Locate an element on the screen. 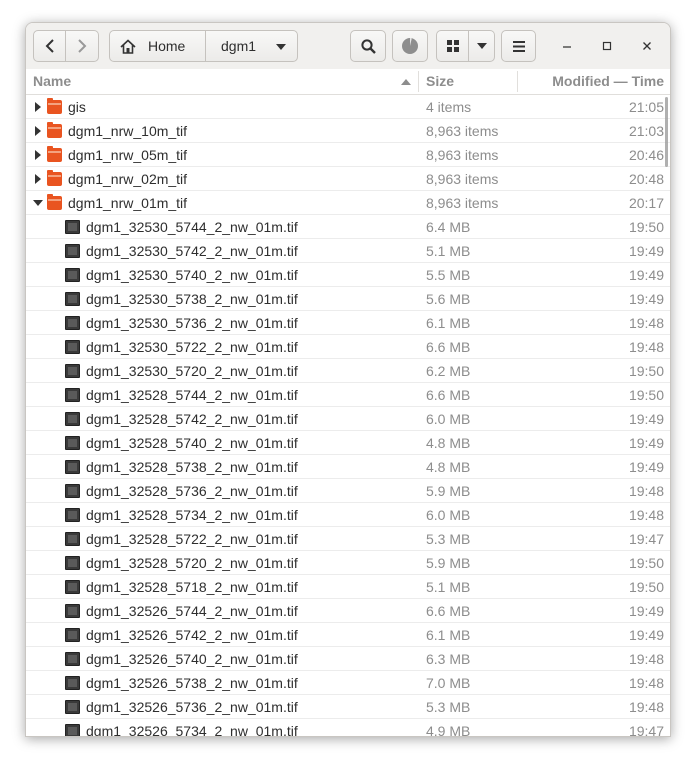 This screenshot has width=695, height=764. file-size: 5.9 MB is located at coordinates (448, 563).